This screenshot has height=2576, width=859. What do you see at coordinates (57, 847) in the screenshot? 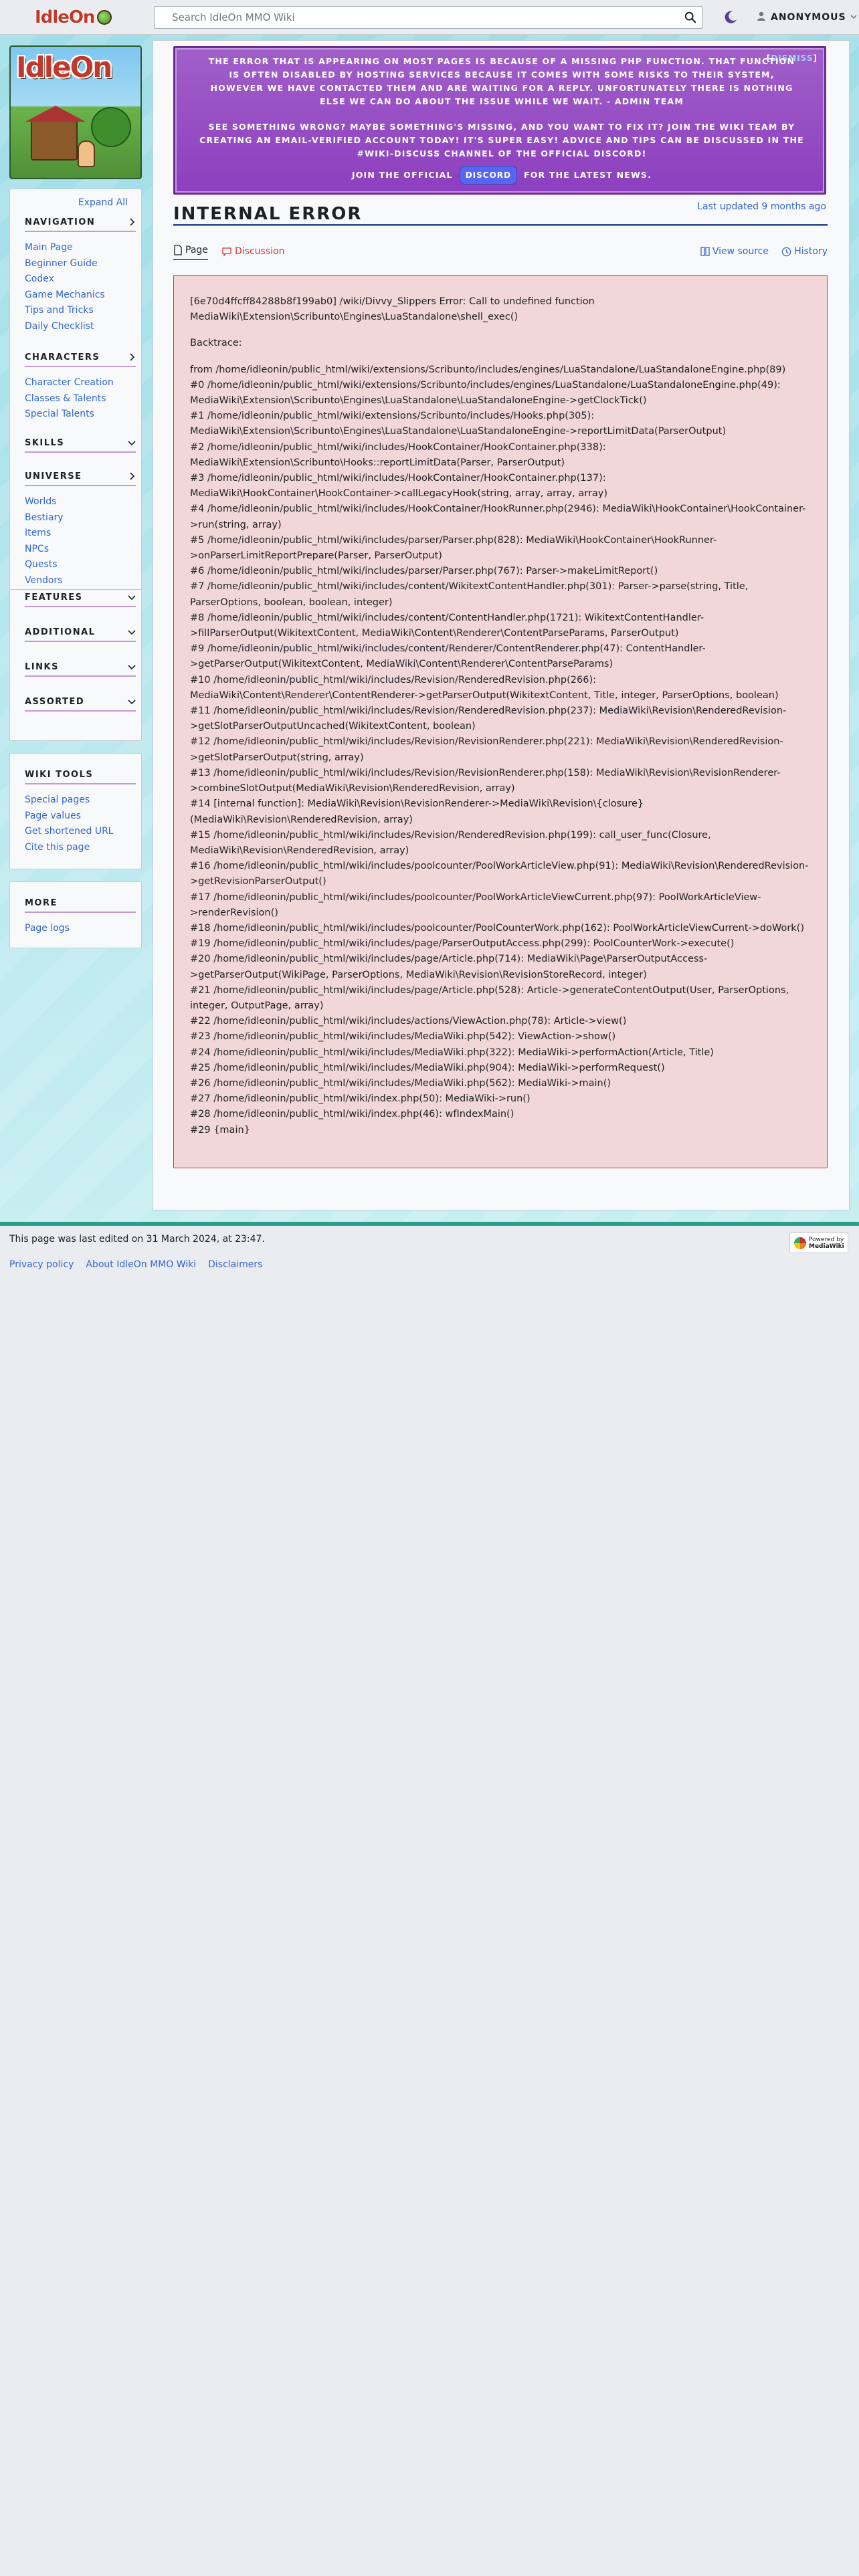
I see `sidebar-item-cite-this-page: Cite this page` at bounding box center [57, 847].